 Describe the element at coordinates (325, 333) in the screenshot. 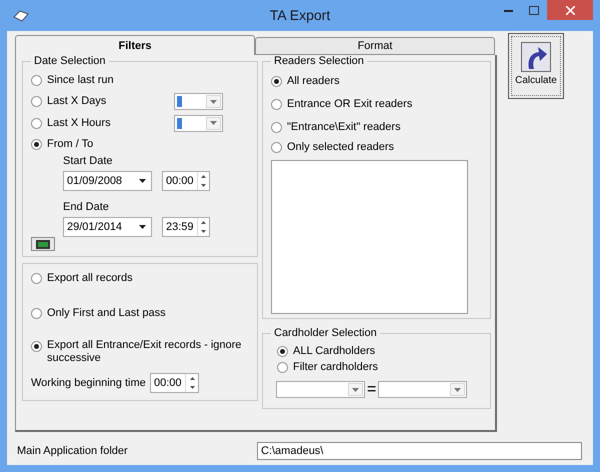

I see `group-title: Cardholder Selection` at that location.